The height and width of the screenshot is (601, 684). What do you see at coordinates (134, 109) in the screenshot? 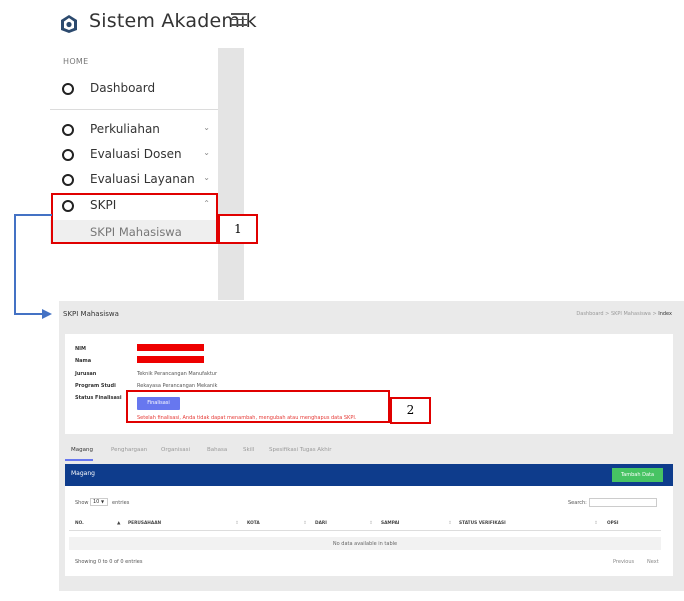
I see `sidebar-divider` at bounding box center [134, 109].